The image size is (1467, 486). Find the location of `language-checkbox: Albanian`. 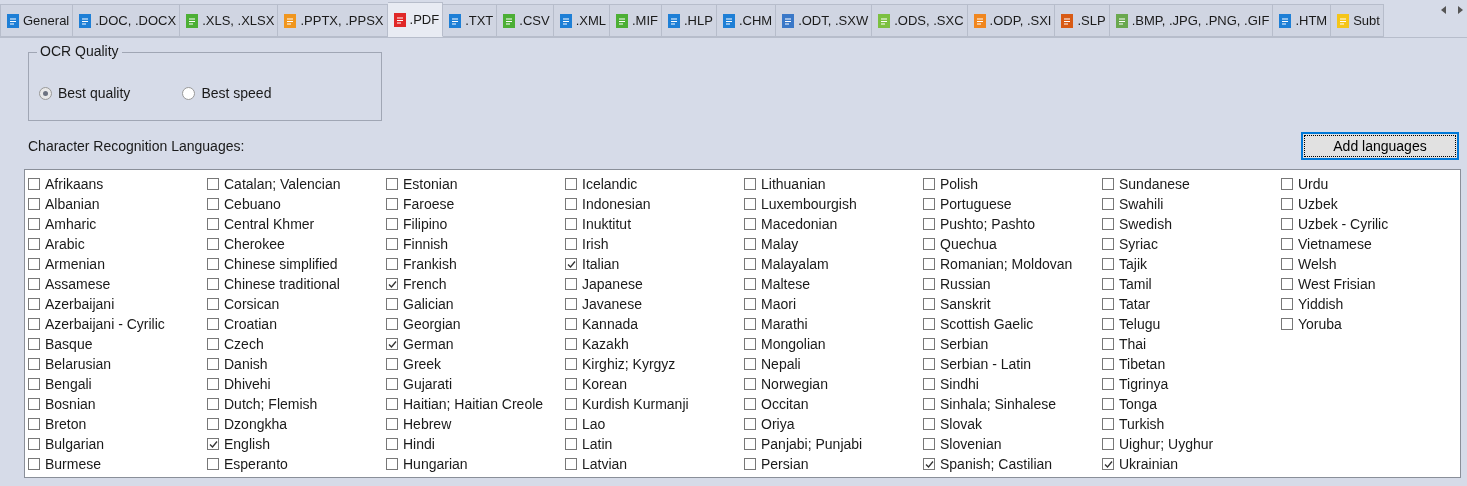

language-checkbox: Albanian is located at coordinates (117, 204).